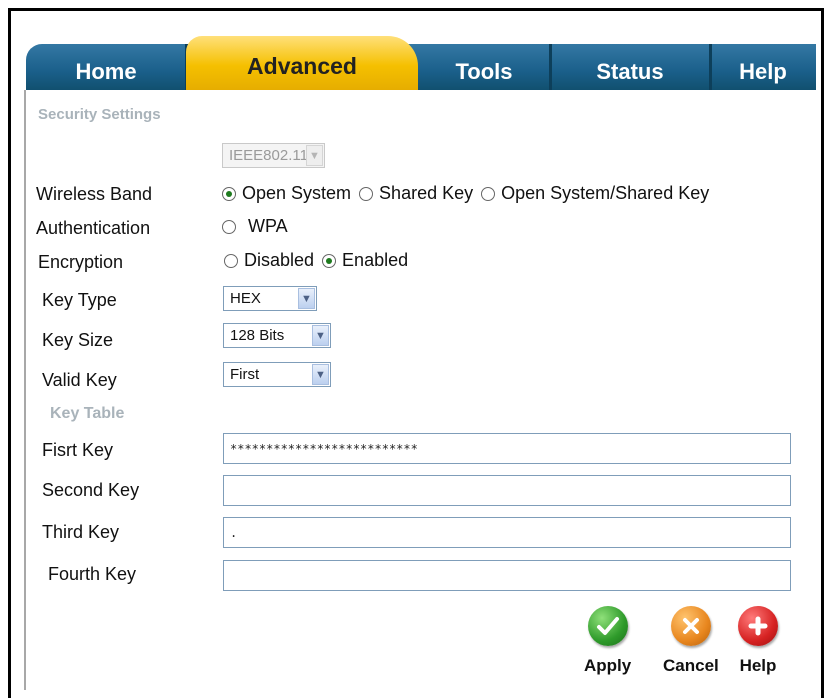 Image resolution: width=832 pixels, height=698 pixels. I want to click on auth-open-system-label: Open System, so click(297, 193).